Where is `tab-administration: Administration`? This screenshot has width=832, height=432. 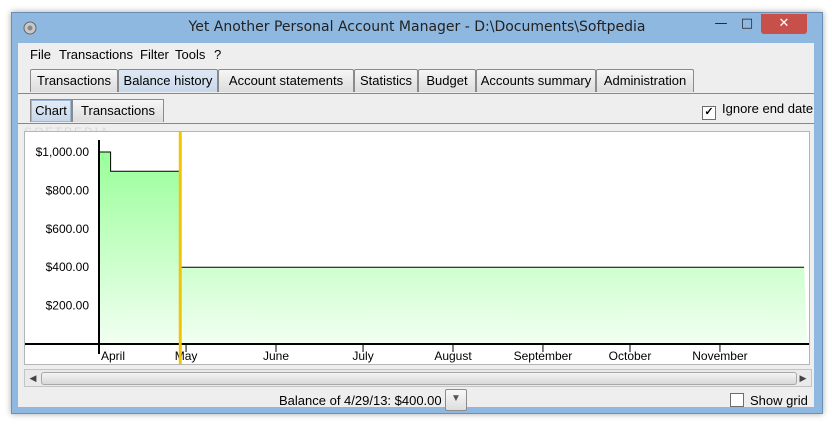 tab-administration: Administration is located at coordinates (645, 80).